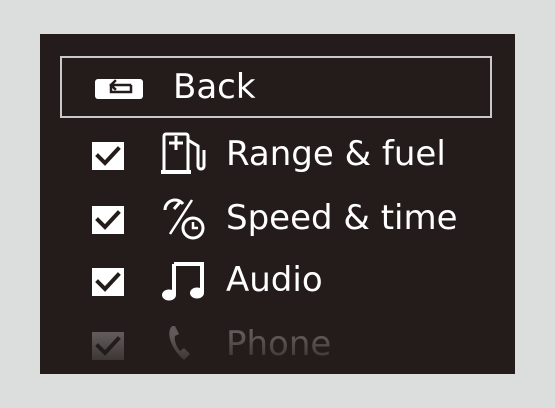 Image resolution: width=555 pixels, height=408 pixels. I want to click on phone-icon, so click(179, 343).